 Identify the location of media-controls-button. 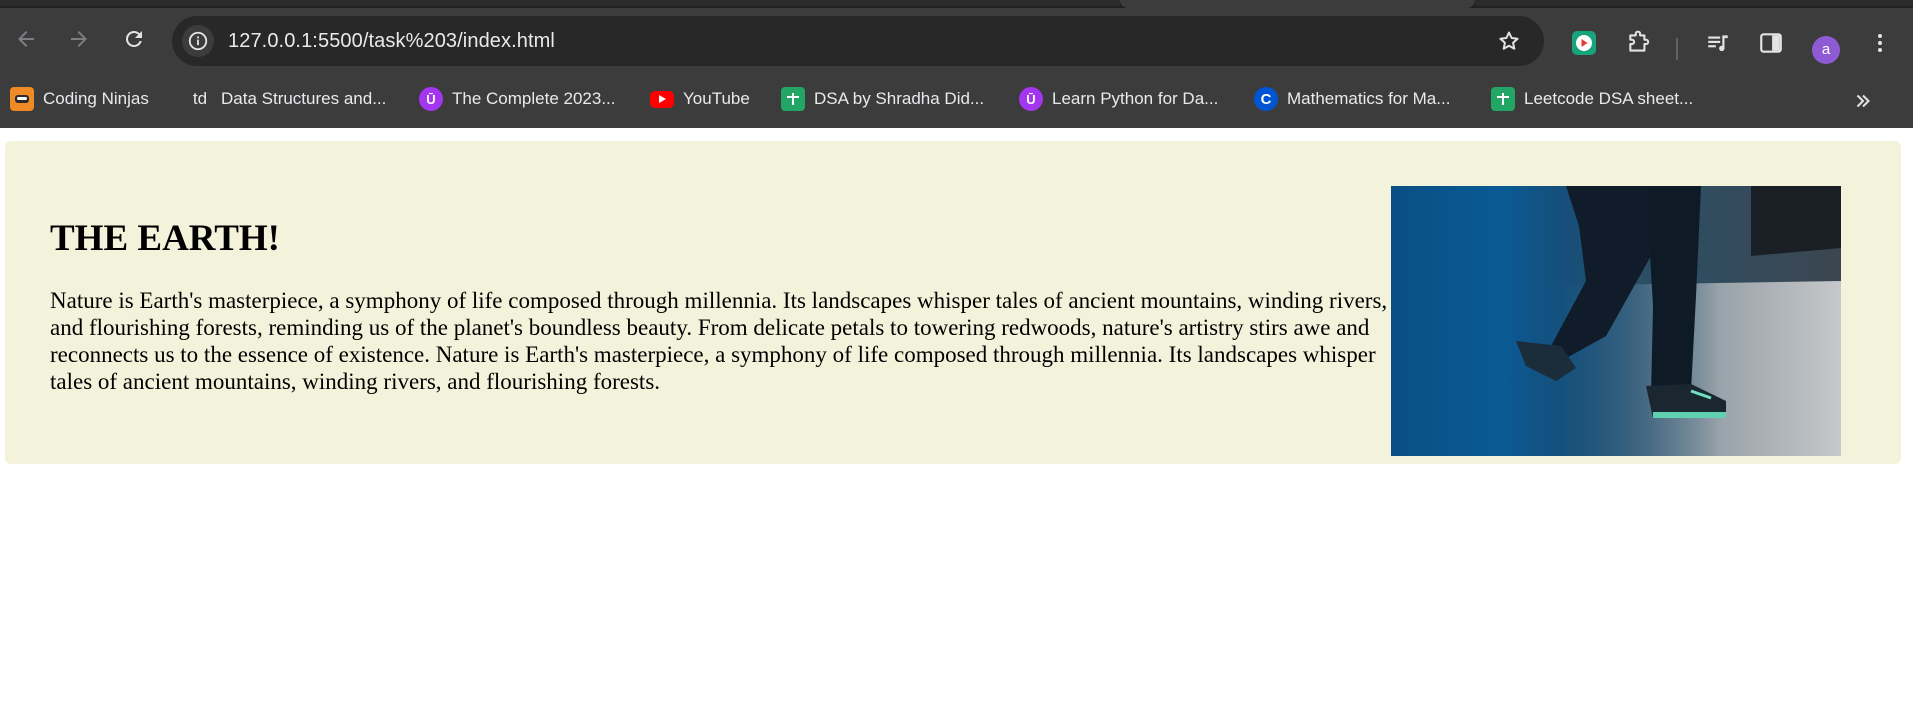
(1718, 43).